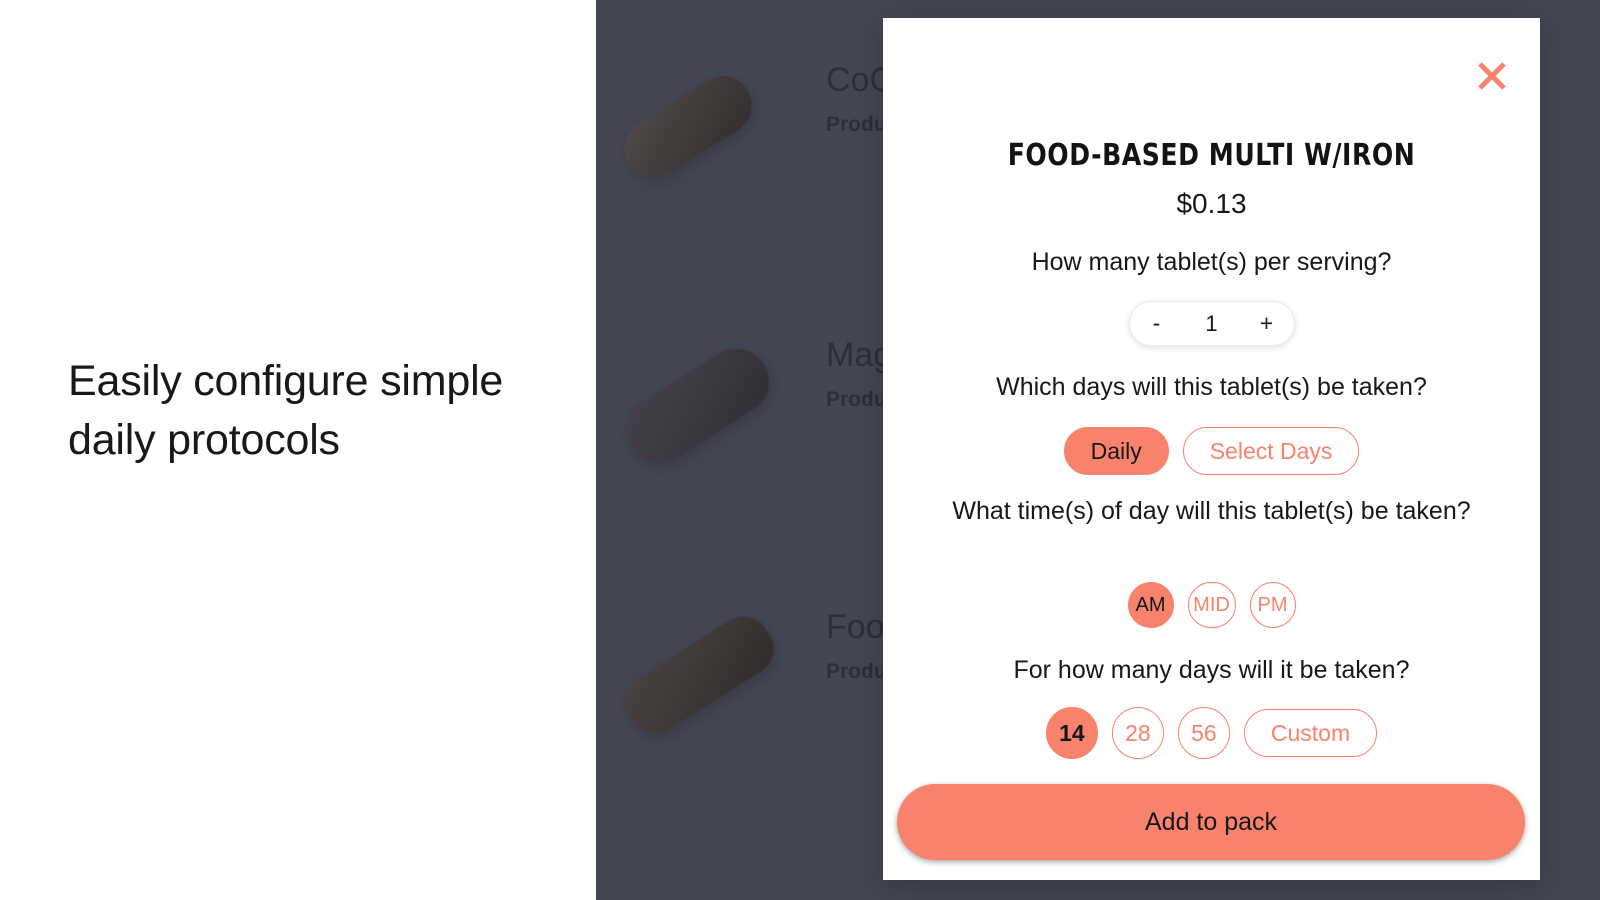  What do you see at coordinates (711, 145) in the screenshot?
I see `capsule-icon` at bounding box center [711, 145].